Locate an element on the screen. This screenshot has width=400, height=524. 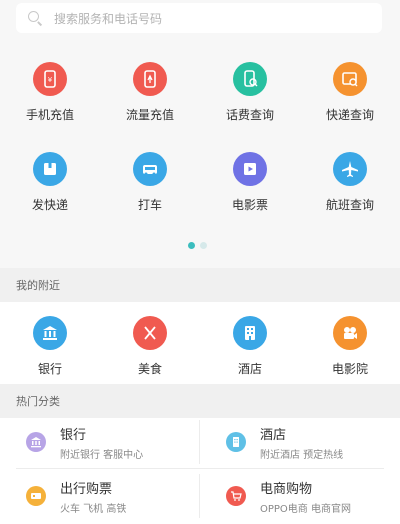
page-dot-active is located at coordinates (191, 245).